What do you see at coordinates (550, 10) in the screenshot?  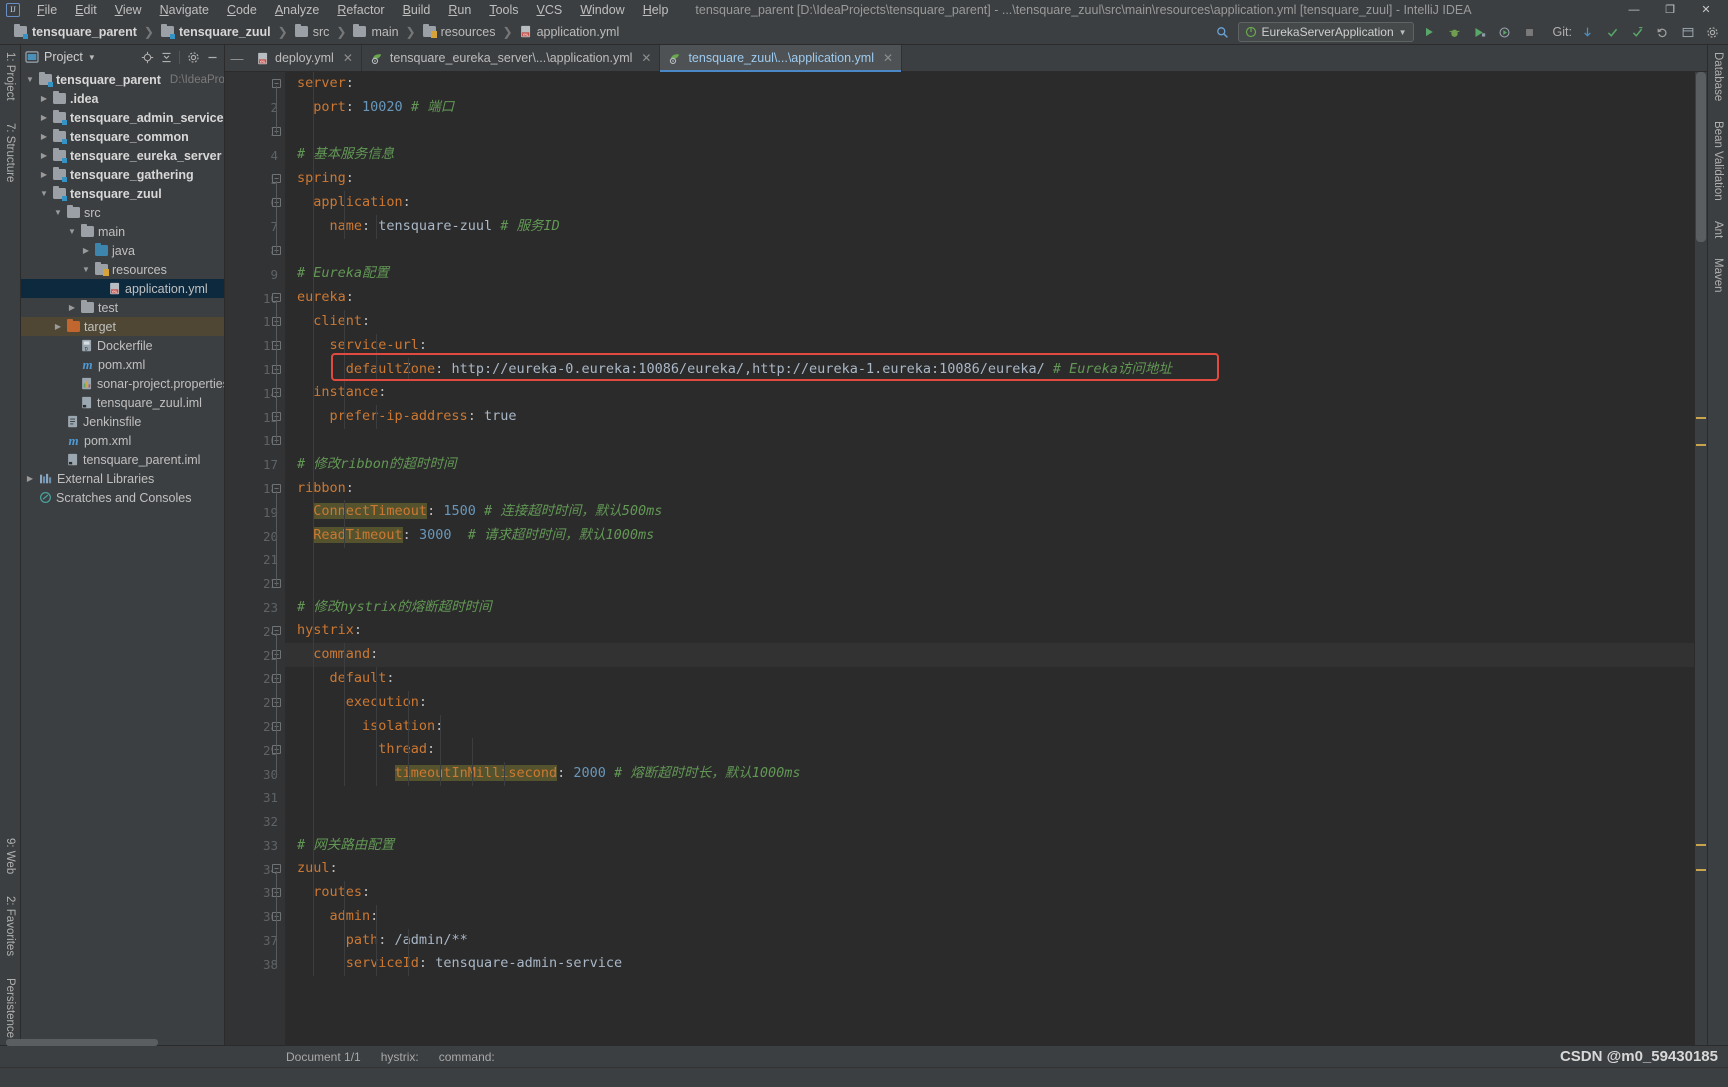 I see `menu-item-vcs: VCS` at bounding box center [550, 10].